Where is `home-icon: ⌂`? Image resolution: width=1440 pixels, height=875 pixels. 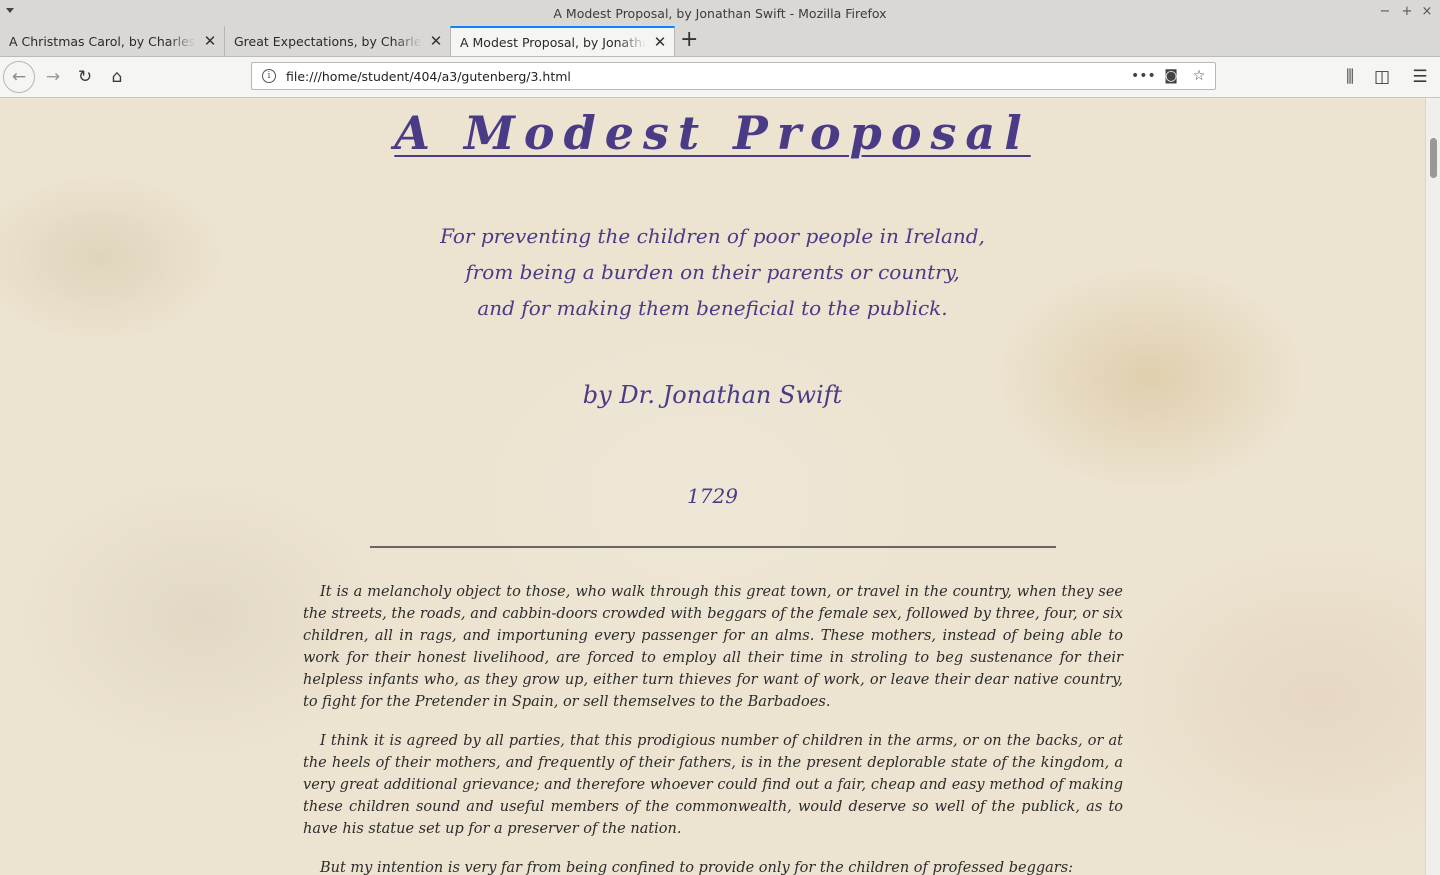
home-icon: ⌂ is located at coordinates (117, 77).